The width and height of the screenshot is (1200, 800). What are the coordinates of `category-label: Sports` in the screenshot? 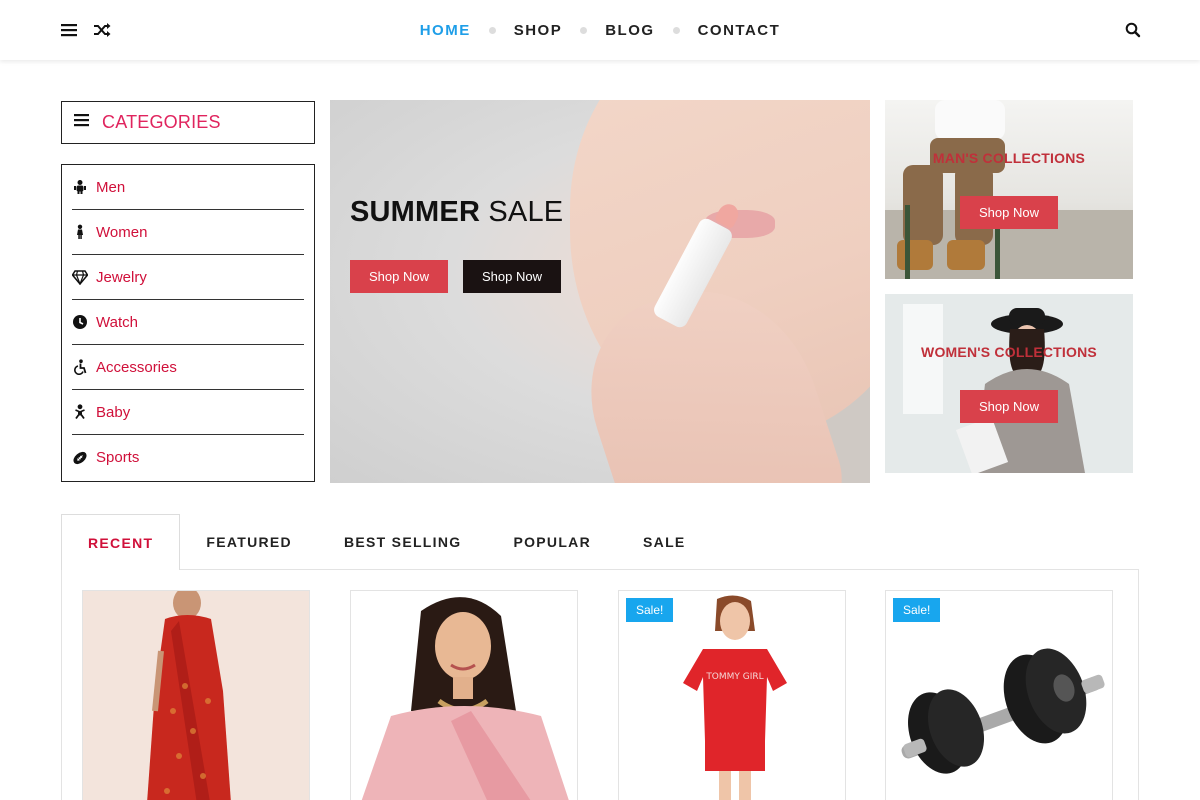 It's located at (118, 457).